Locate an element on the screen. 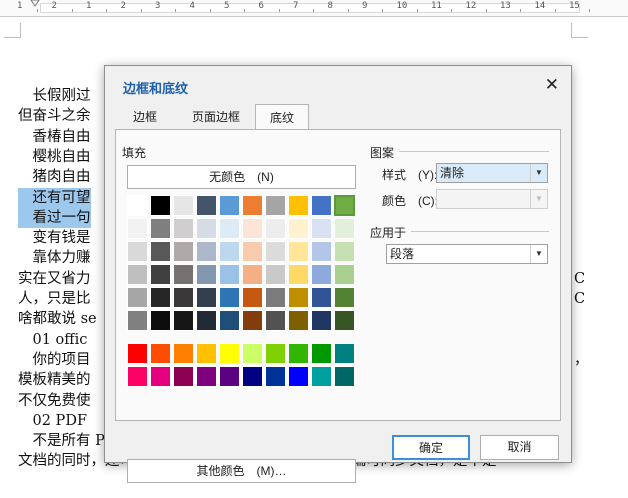 The width and height of the screenshot is (628, 498). document-line: 猪肉自由 is located at coordinates (54, 177).